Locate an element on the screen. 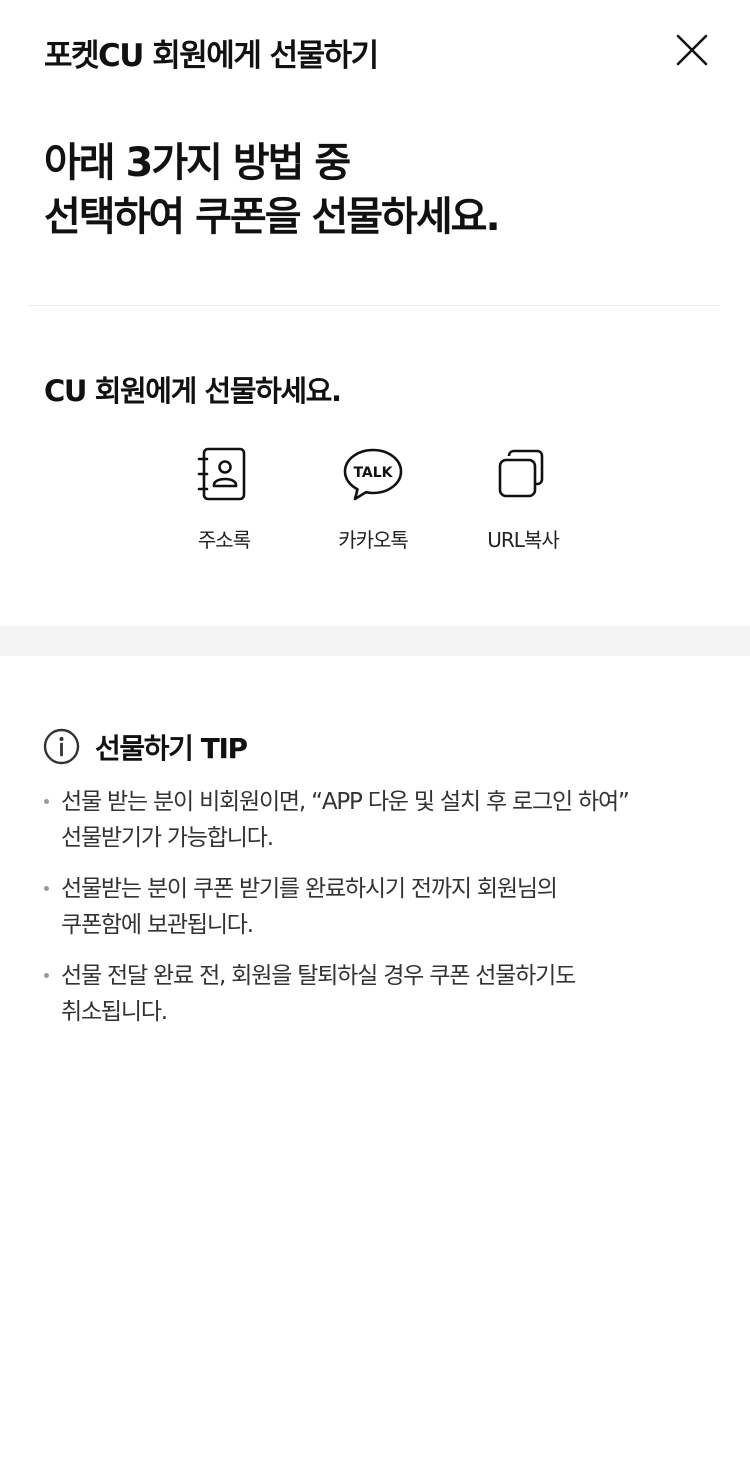 The image size is (750, 1469). copy-url-label: URL복사 is located at coordinates (523, 540).